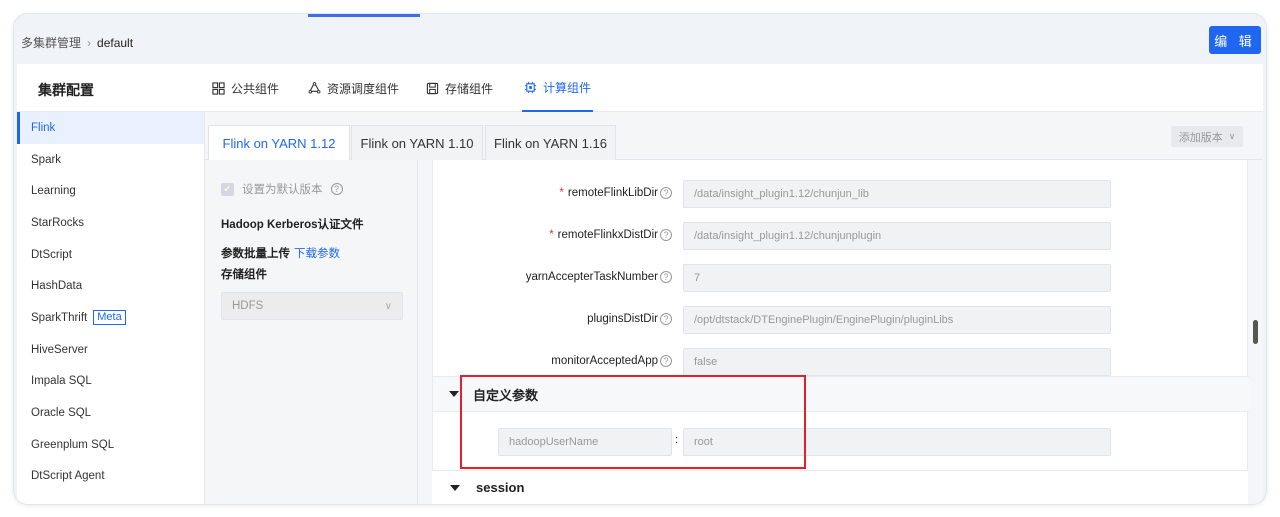 The image size is (1280, 517). I want to click on sidebar-item-sparkthrift: SparkThrift Meta, so click(110, 318).